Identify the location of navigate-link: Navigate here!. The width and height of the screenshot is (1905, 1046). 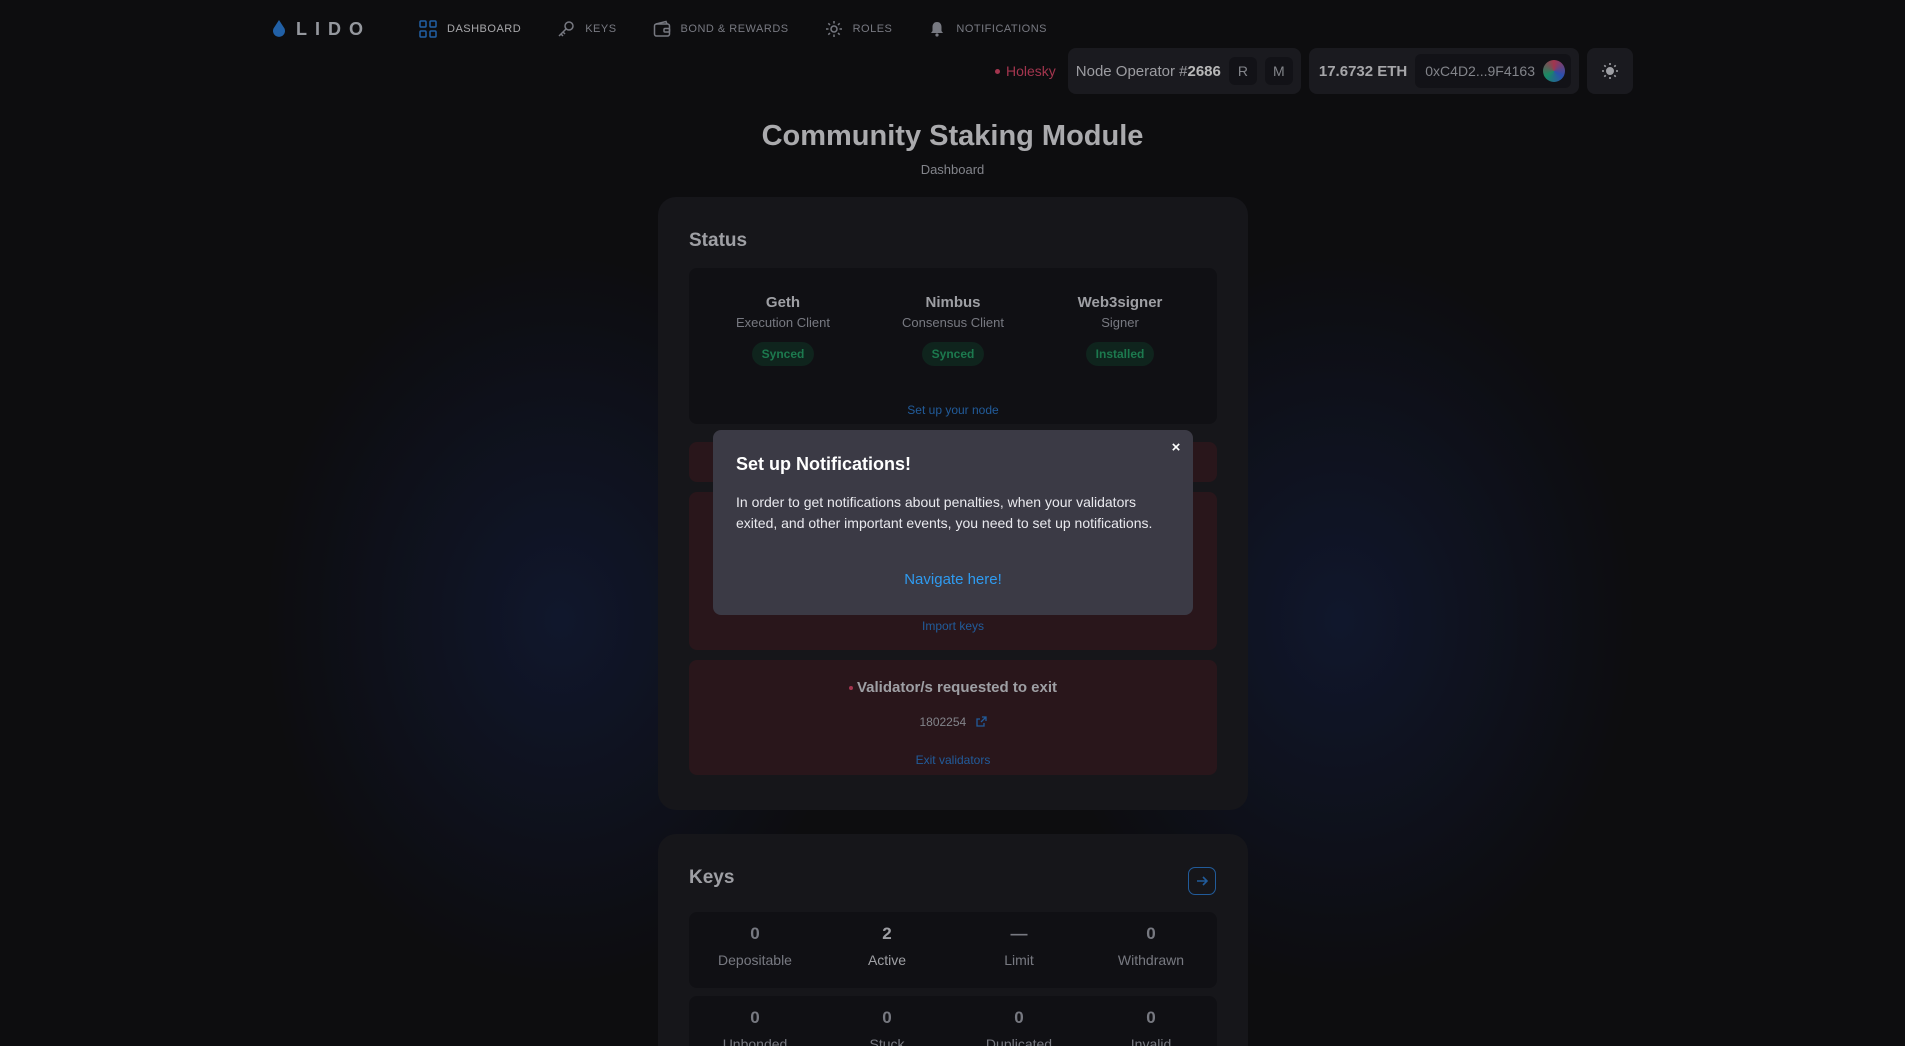
(953, 579).